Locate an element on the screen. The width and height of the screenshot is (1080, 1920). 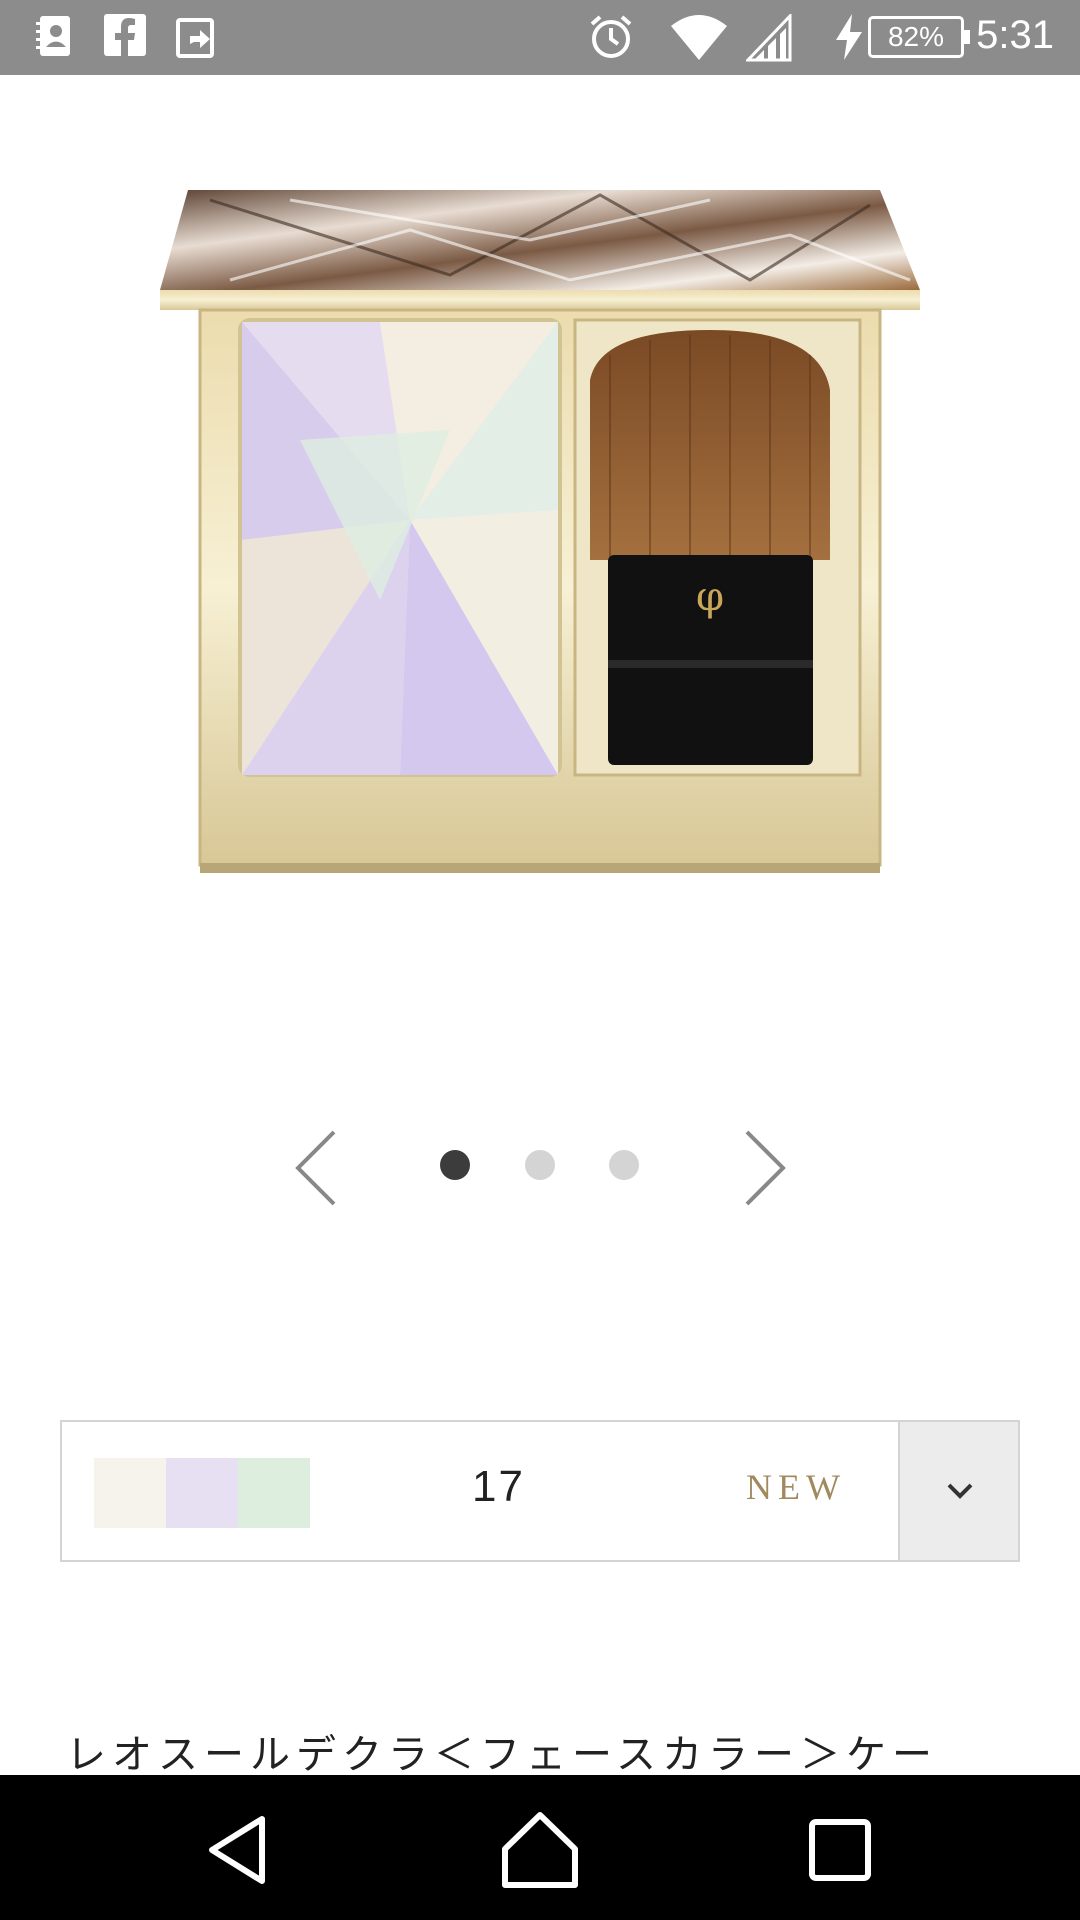
facebook-icon is located at coordinates (125, 35).